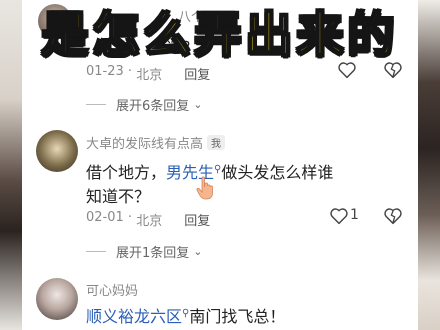 The image size is (440, 330). I want to click on comment-meta: 02-01 · 北京 回复, so click(148, 219).